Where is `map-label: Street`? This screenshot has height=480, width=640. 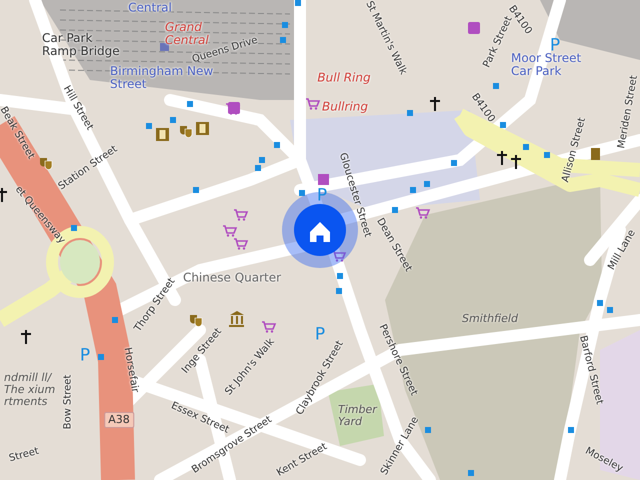
map-label: Street is located at coordinates (24, 455).